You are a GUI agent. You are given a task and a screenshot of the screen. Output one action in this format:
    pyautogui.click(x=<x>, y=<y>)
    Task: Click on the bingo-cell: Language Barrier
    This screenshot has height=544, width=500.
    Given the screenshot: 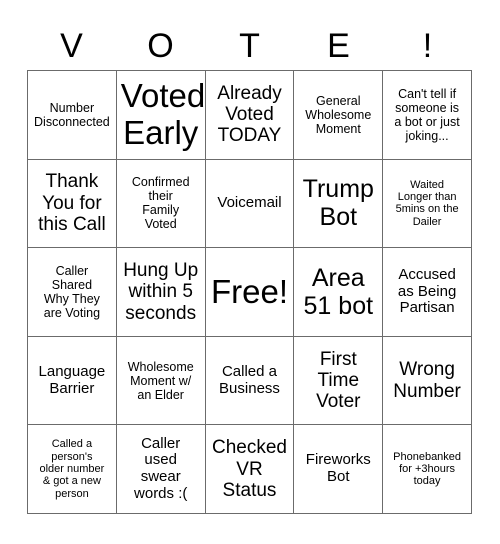 What is the action you would take?
    pyautogui.click(x=72, y=381)
    